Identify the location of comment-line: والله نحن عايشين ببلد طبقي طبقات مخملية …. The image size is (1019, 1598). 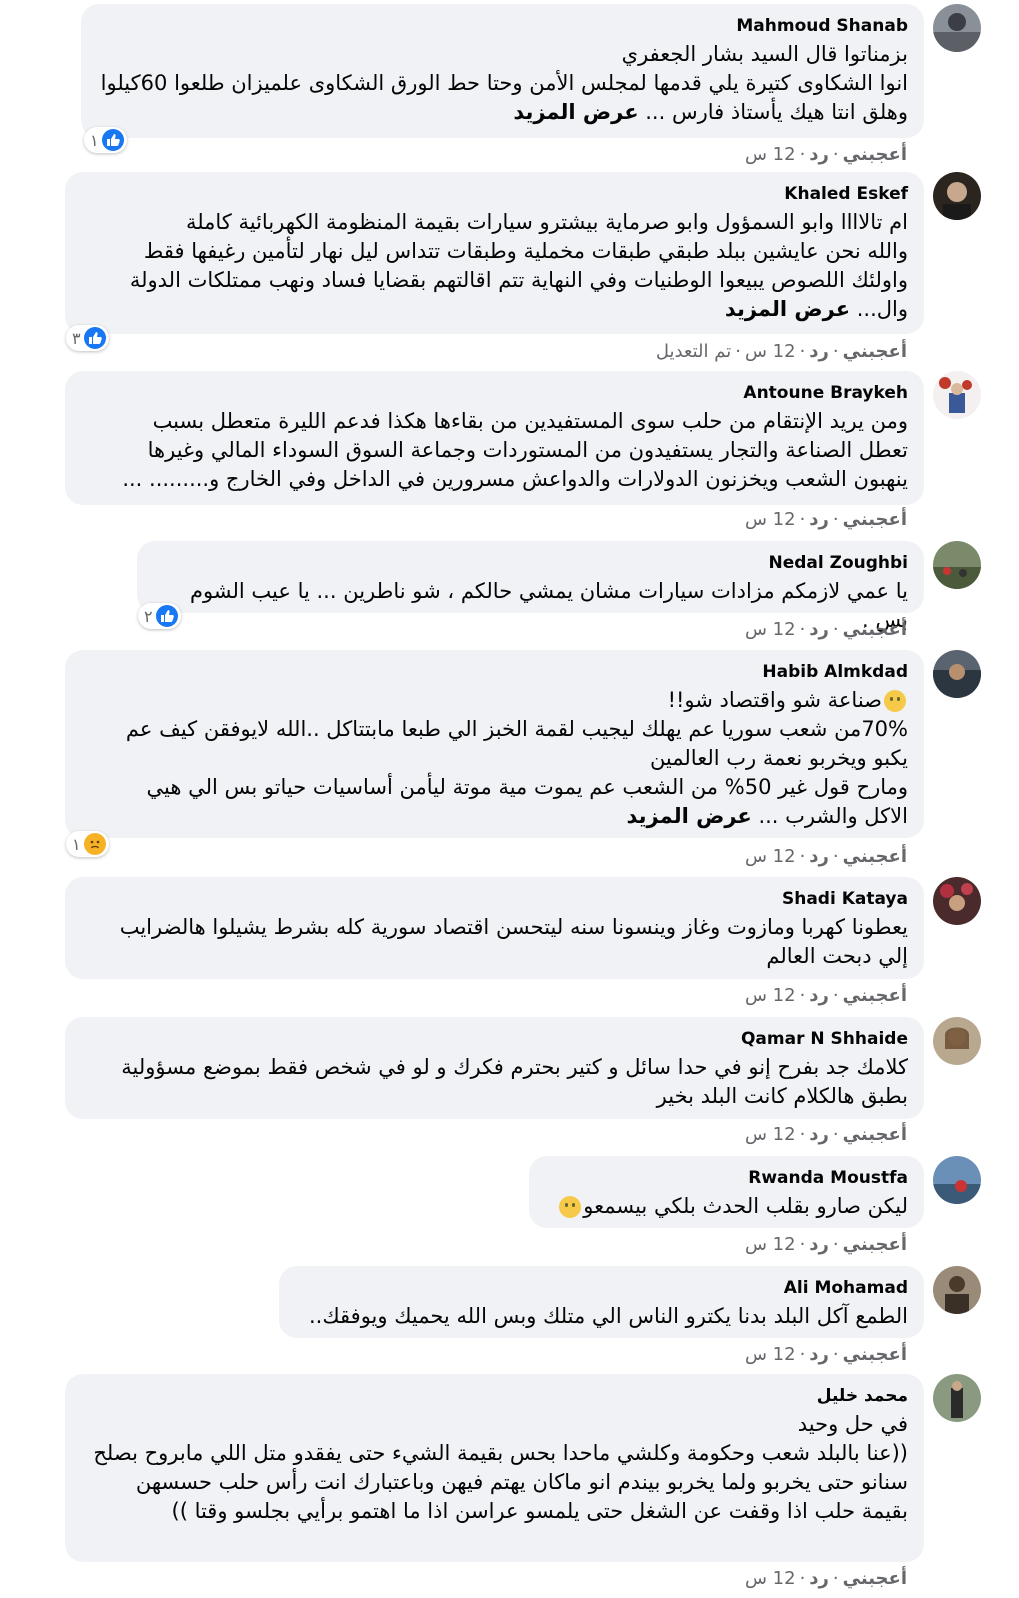
(525, 251).